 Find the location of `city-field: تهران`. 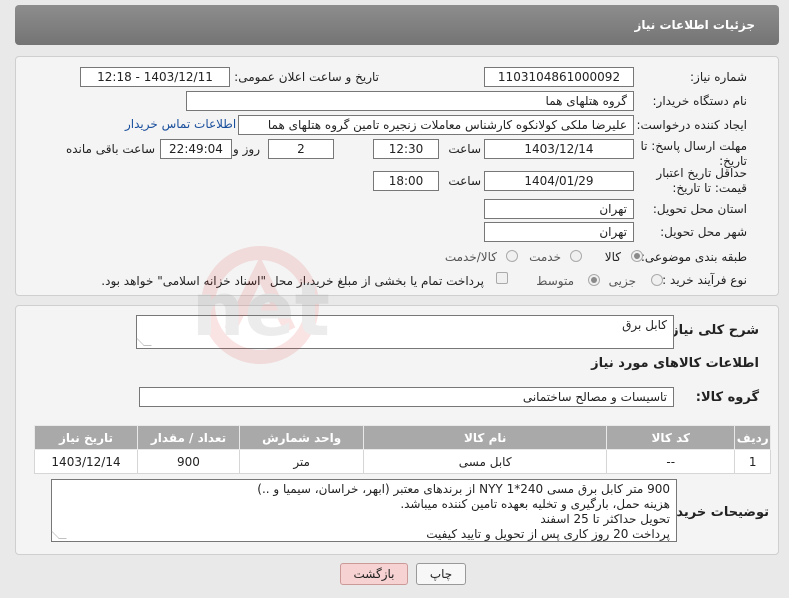

city-field: تهران is located at coordinates (559, 232).